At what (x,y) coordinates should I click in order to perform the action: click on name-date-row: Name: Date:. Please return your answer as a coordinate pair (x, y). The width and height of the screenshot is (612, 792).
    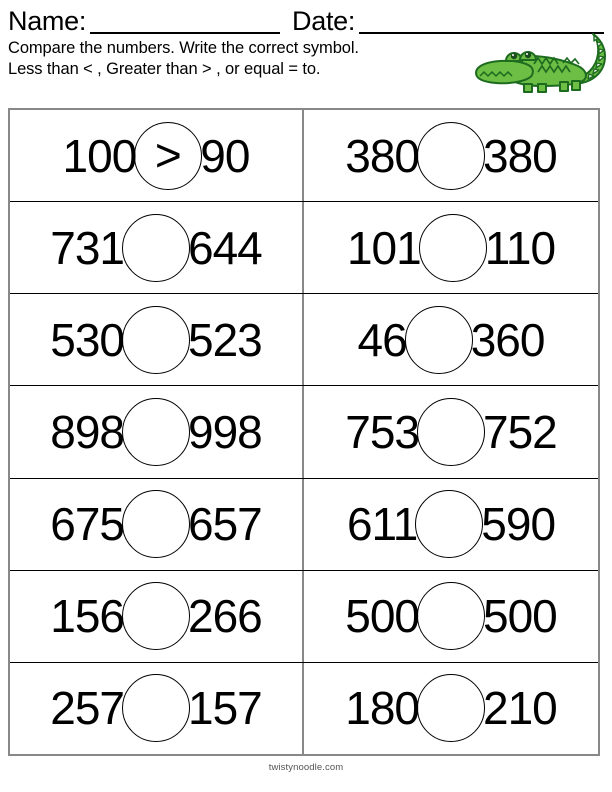
    Looking at the image, I should click on (306, 18).